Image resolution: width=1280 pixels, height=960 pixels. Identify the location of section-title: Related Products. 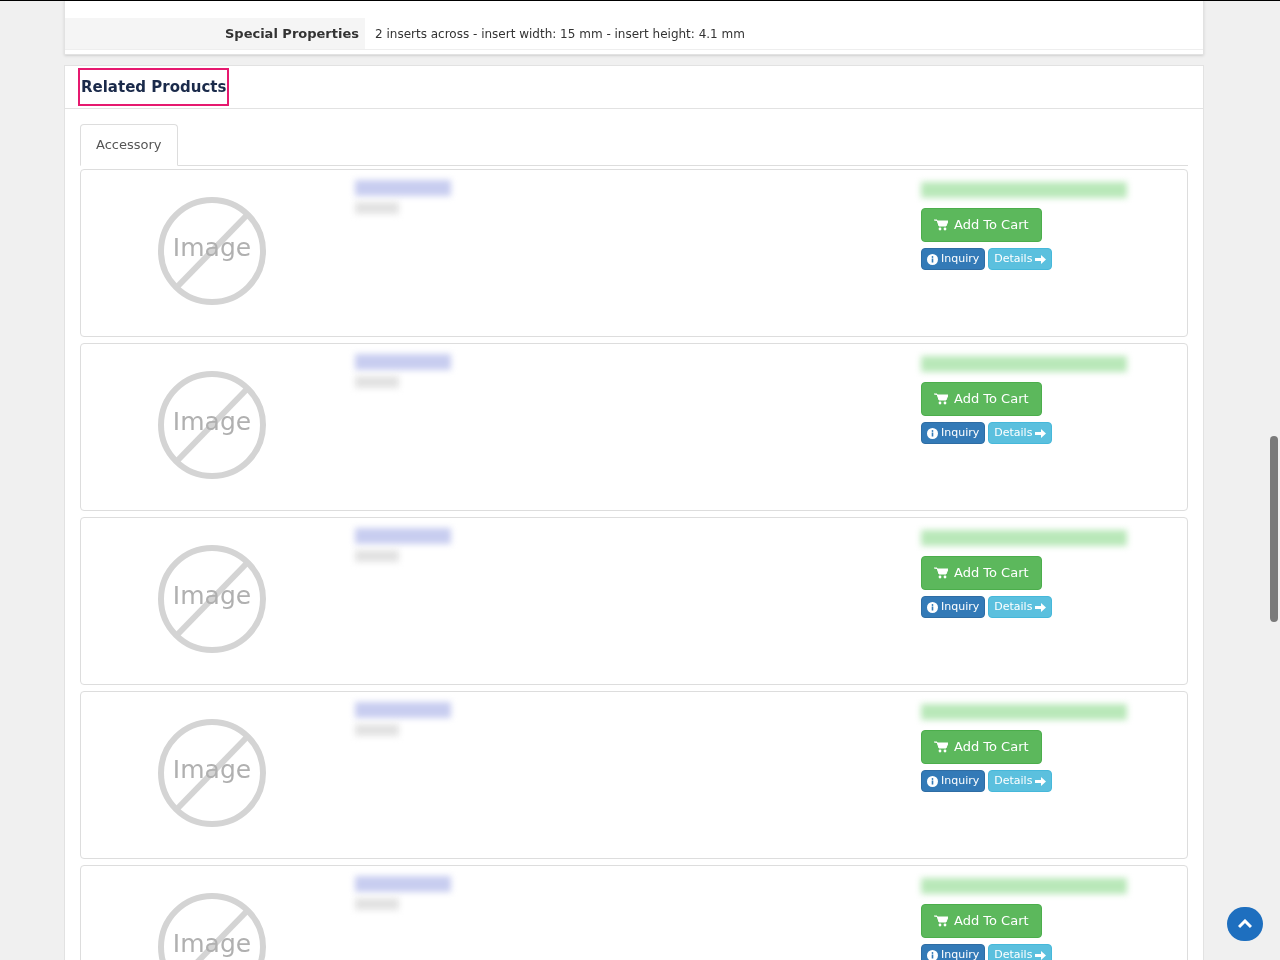
(154, 87).